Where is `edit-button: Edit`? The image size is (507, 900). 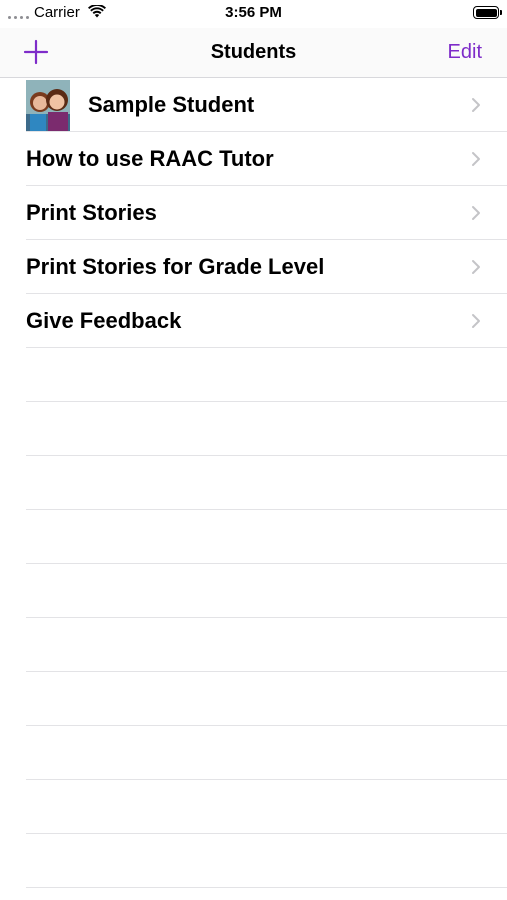
edit-button: Edit is located at coordinates (465, 52).